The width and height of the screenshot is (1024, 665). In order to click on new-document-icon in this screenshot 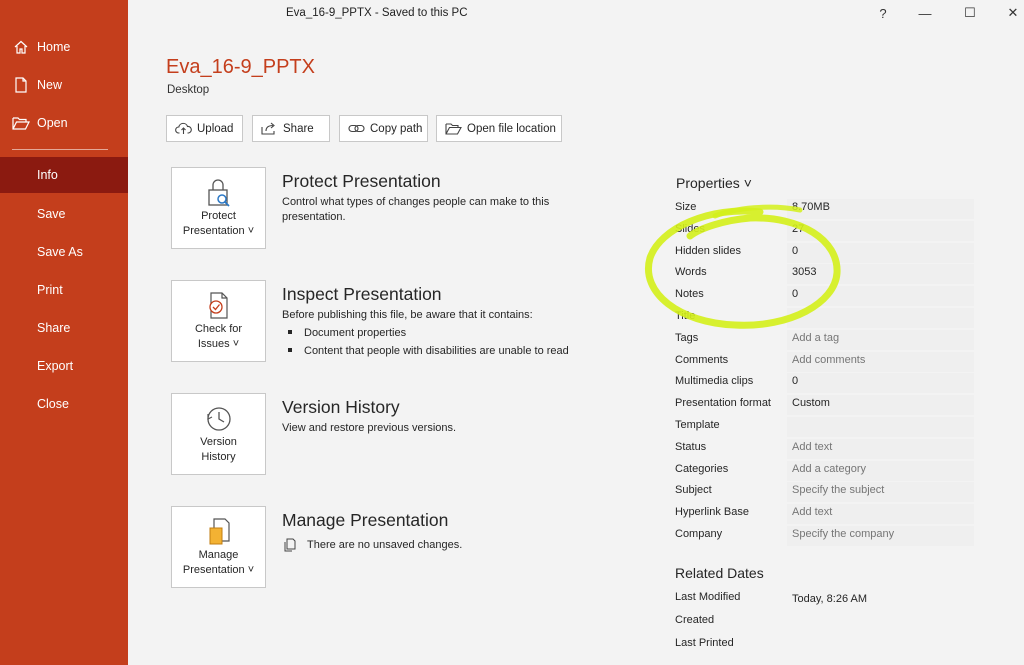, I will do `click(21, 85)`.